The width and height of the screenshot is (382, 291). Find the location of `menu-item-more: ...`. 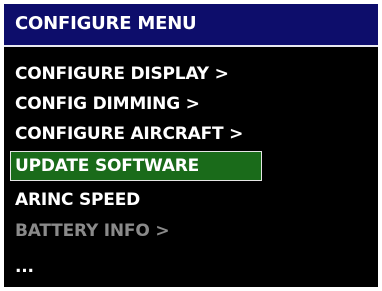

menu-item-more: ... is located at coordinates (136, 267).